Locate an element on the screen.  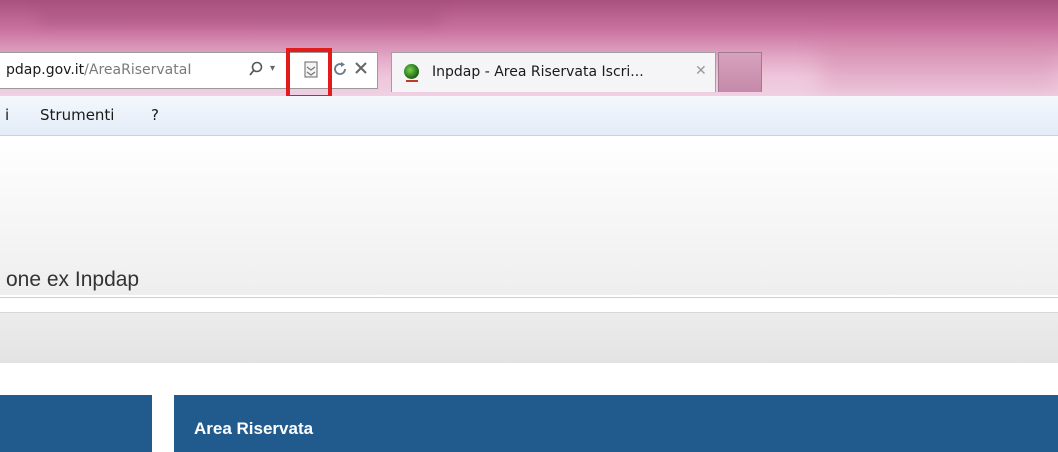
url-host: pdap.gov.it is located at coordinates (45, 70).